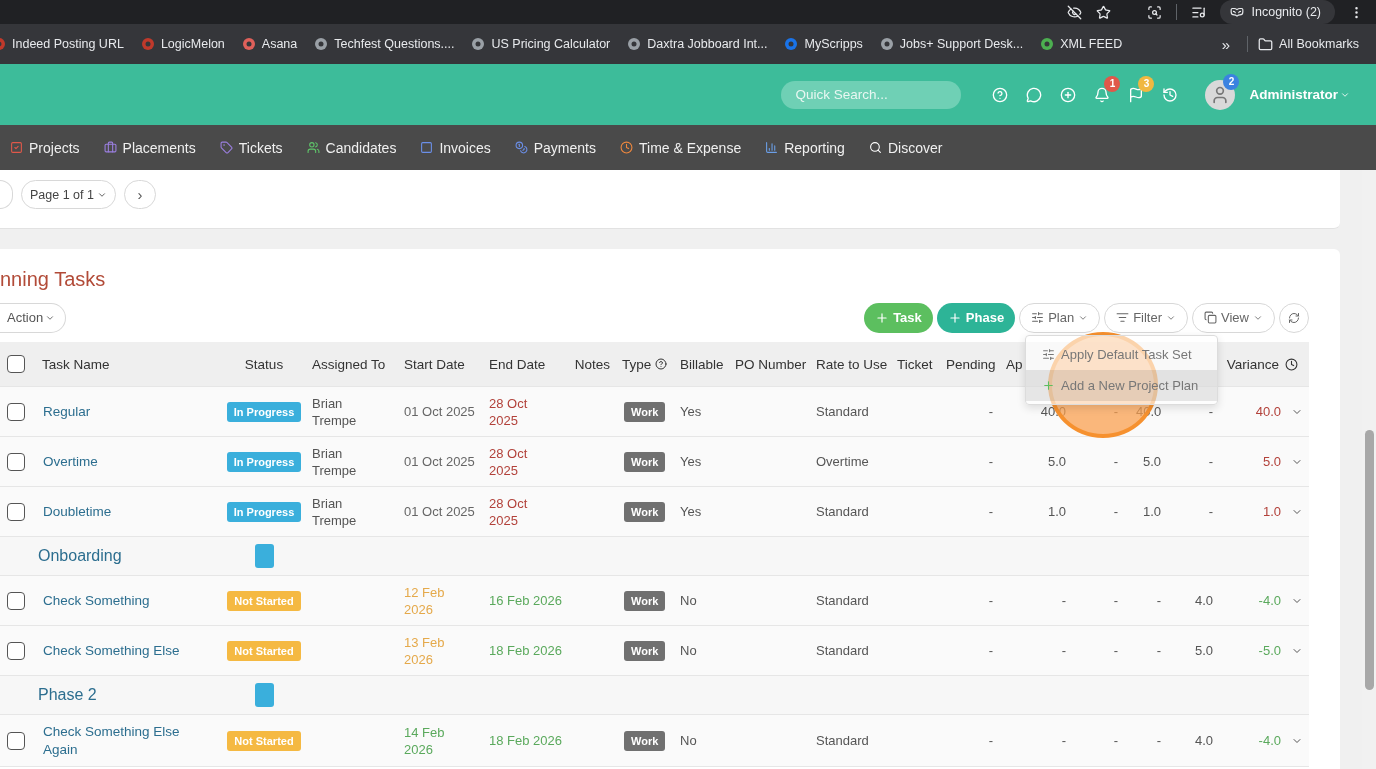 This screenshot has height=769, width=1376. I want to click on table-cell-text: Standard, so click(842, 650).